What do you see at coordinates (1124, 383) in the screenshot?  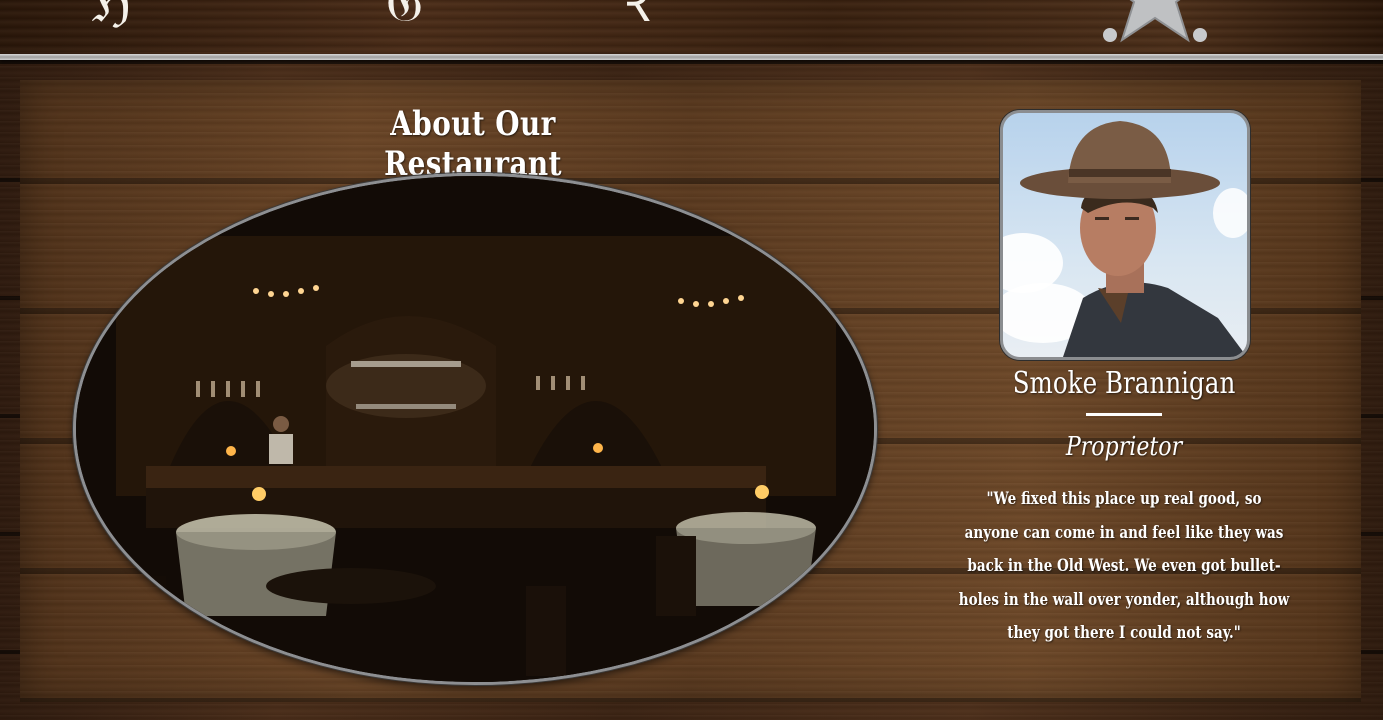 I see `owner-name: Smoke Brannigan` at bounding box center [1124, 383].